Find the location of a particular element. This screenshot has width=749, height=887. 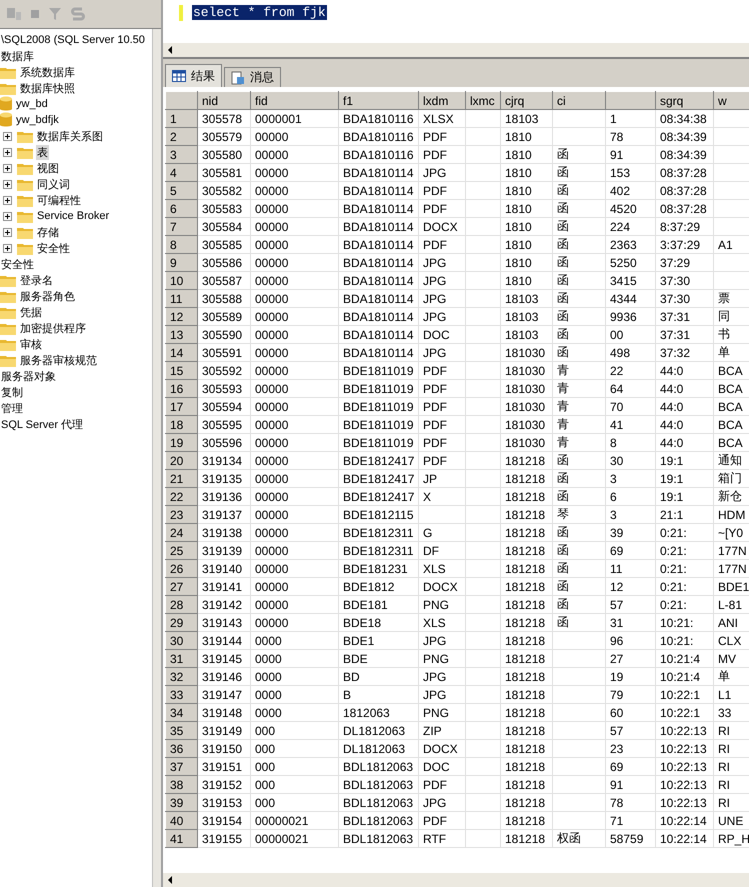

tree-item: SQL Server 代理 is located at coordinates (42, 424).